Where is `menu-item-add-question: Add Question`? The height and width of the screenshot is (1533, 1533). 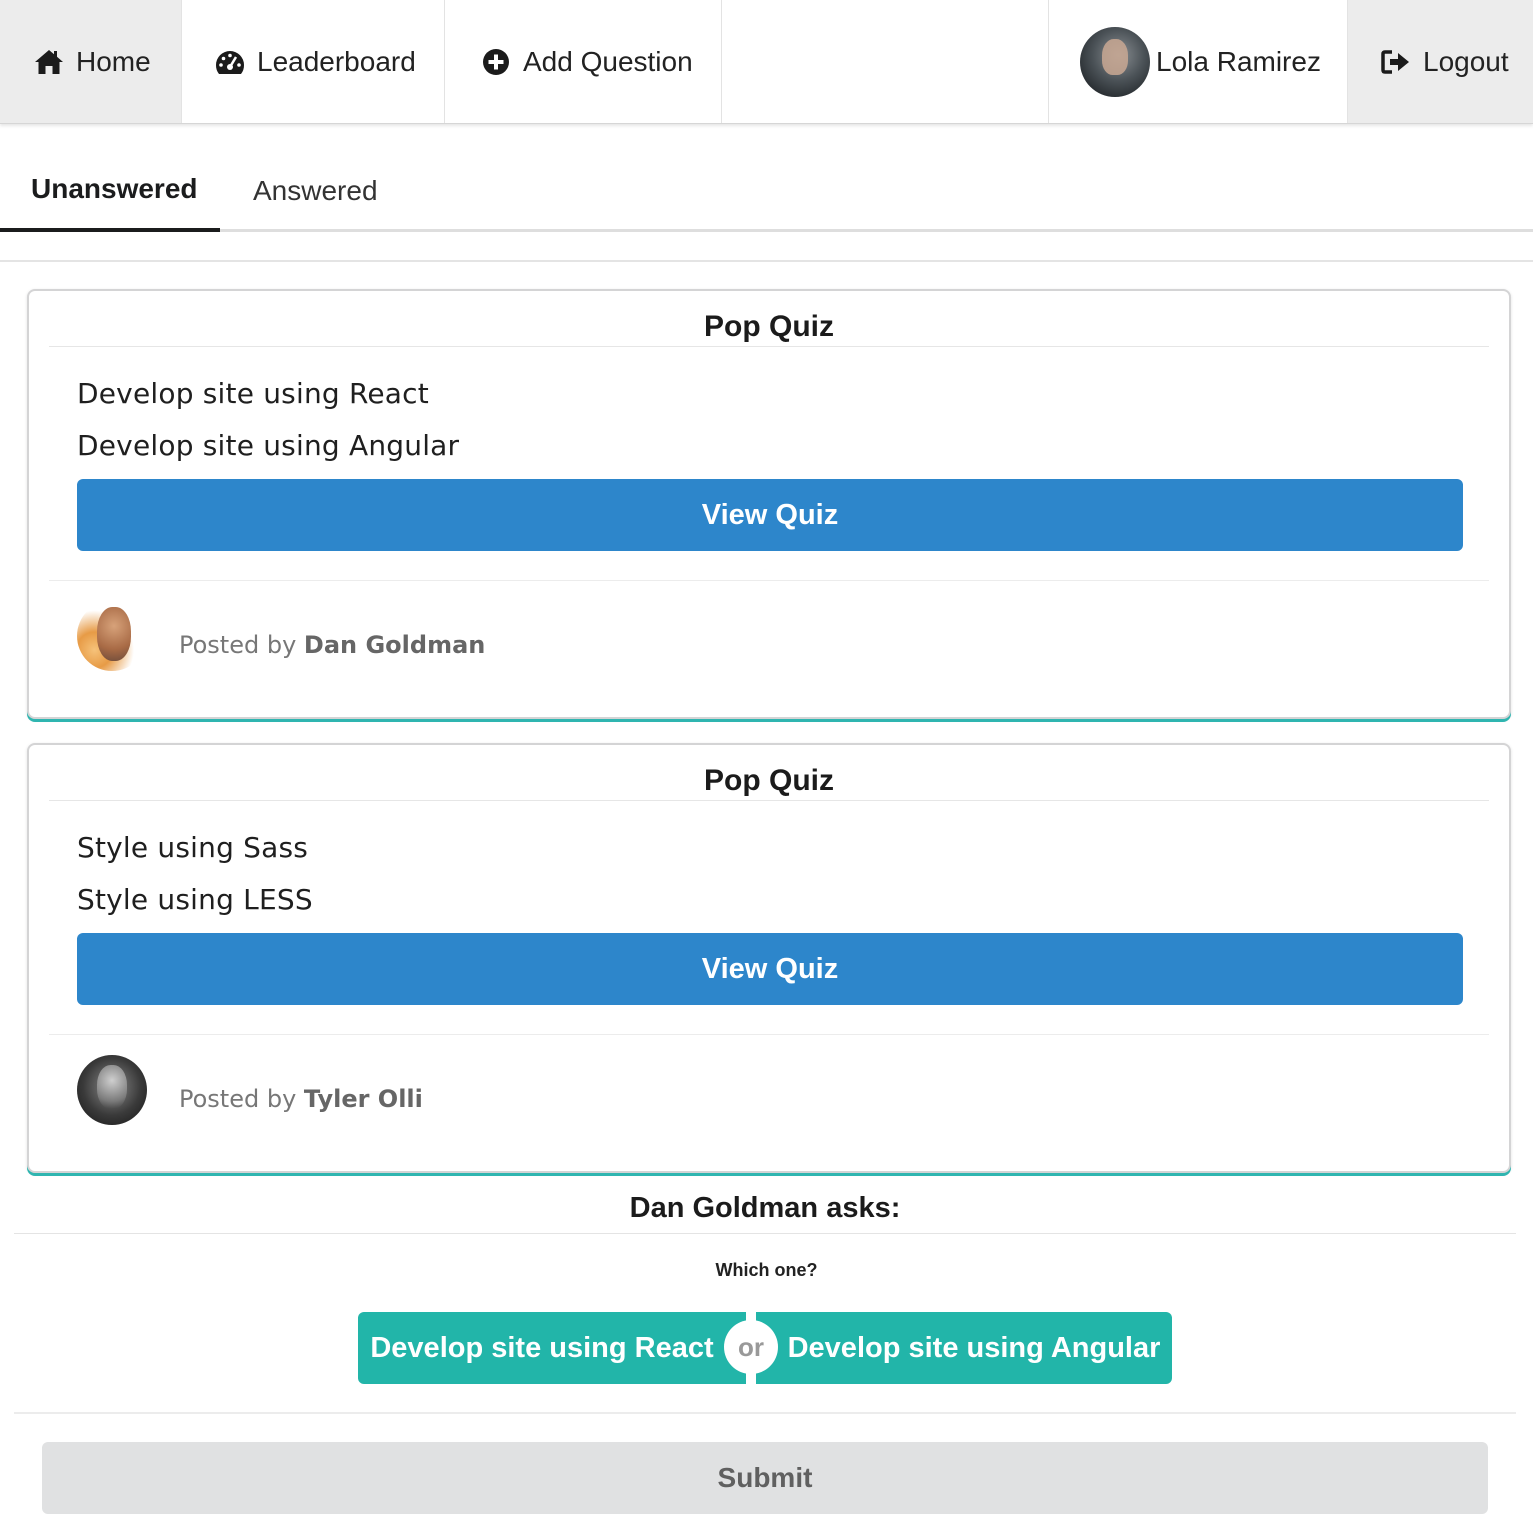 menu-item-add-question: Add Question is located at coordinates (583, 61).